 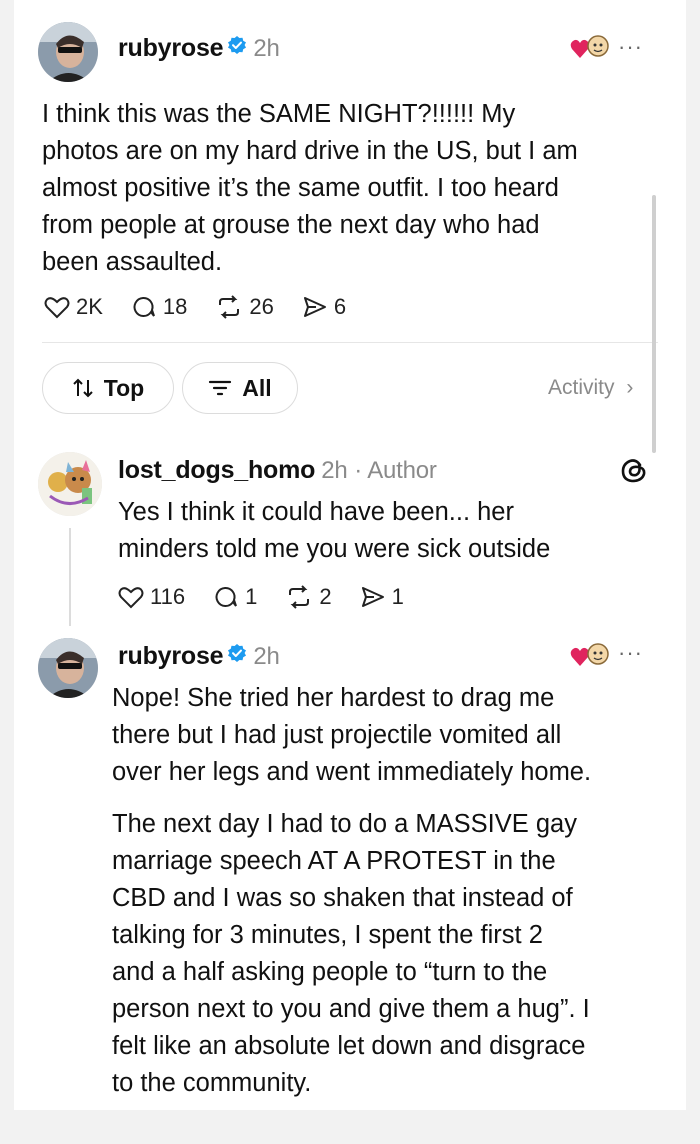 I want to click on post-time: 2h, so click(x=266, y=48).